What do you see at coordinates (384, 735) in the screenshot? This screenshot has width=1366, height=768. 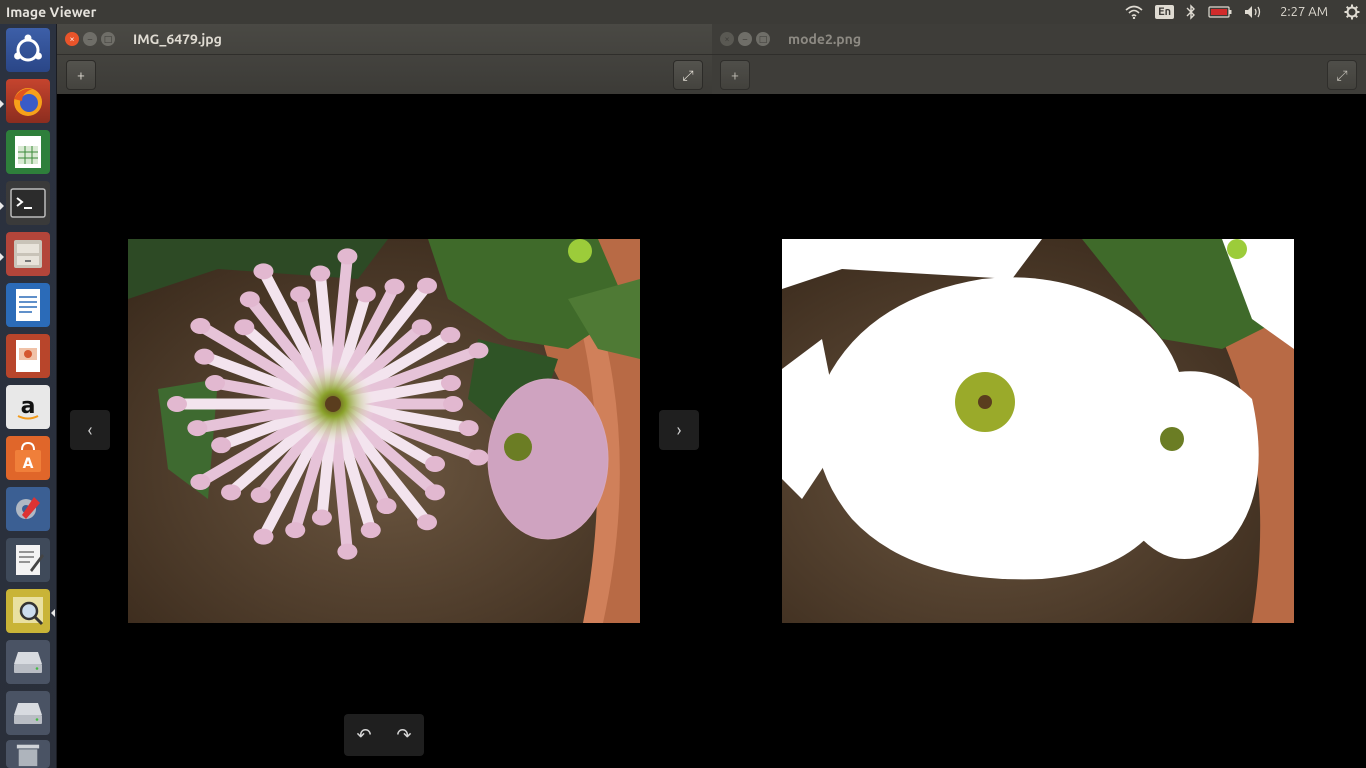 I see `rotate-toolbar: ↶ ↷` at bounding box center [384, 735].